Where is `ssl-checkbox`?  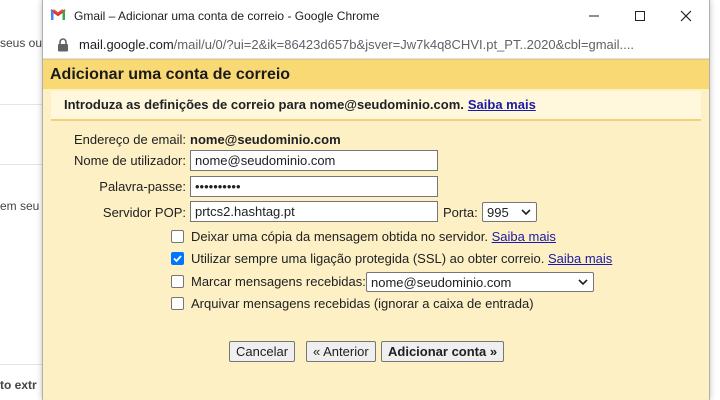 ssl-checkbox is located at coordinates (177, 258).